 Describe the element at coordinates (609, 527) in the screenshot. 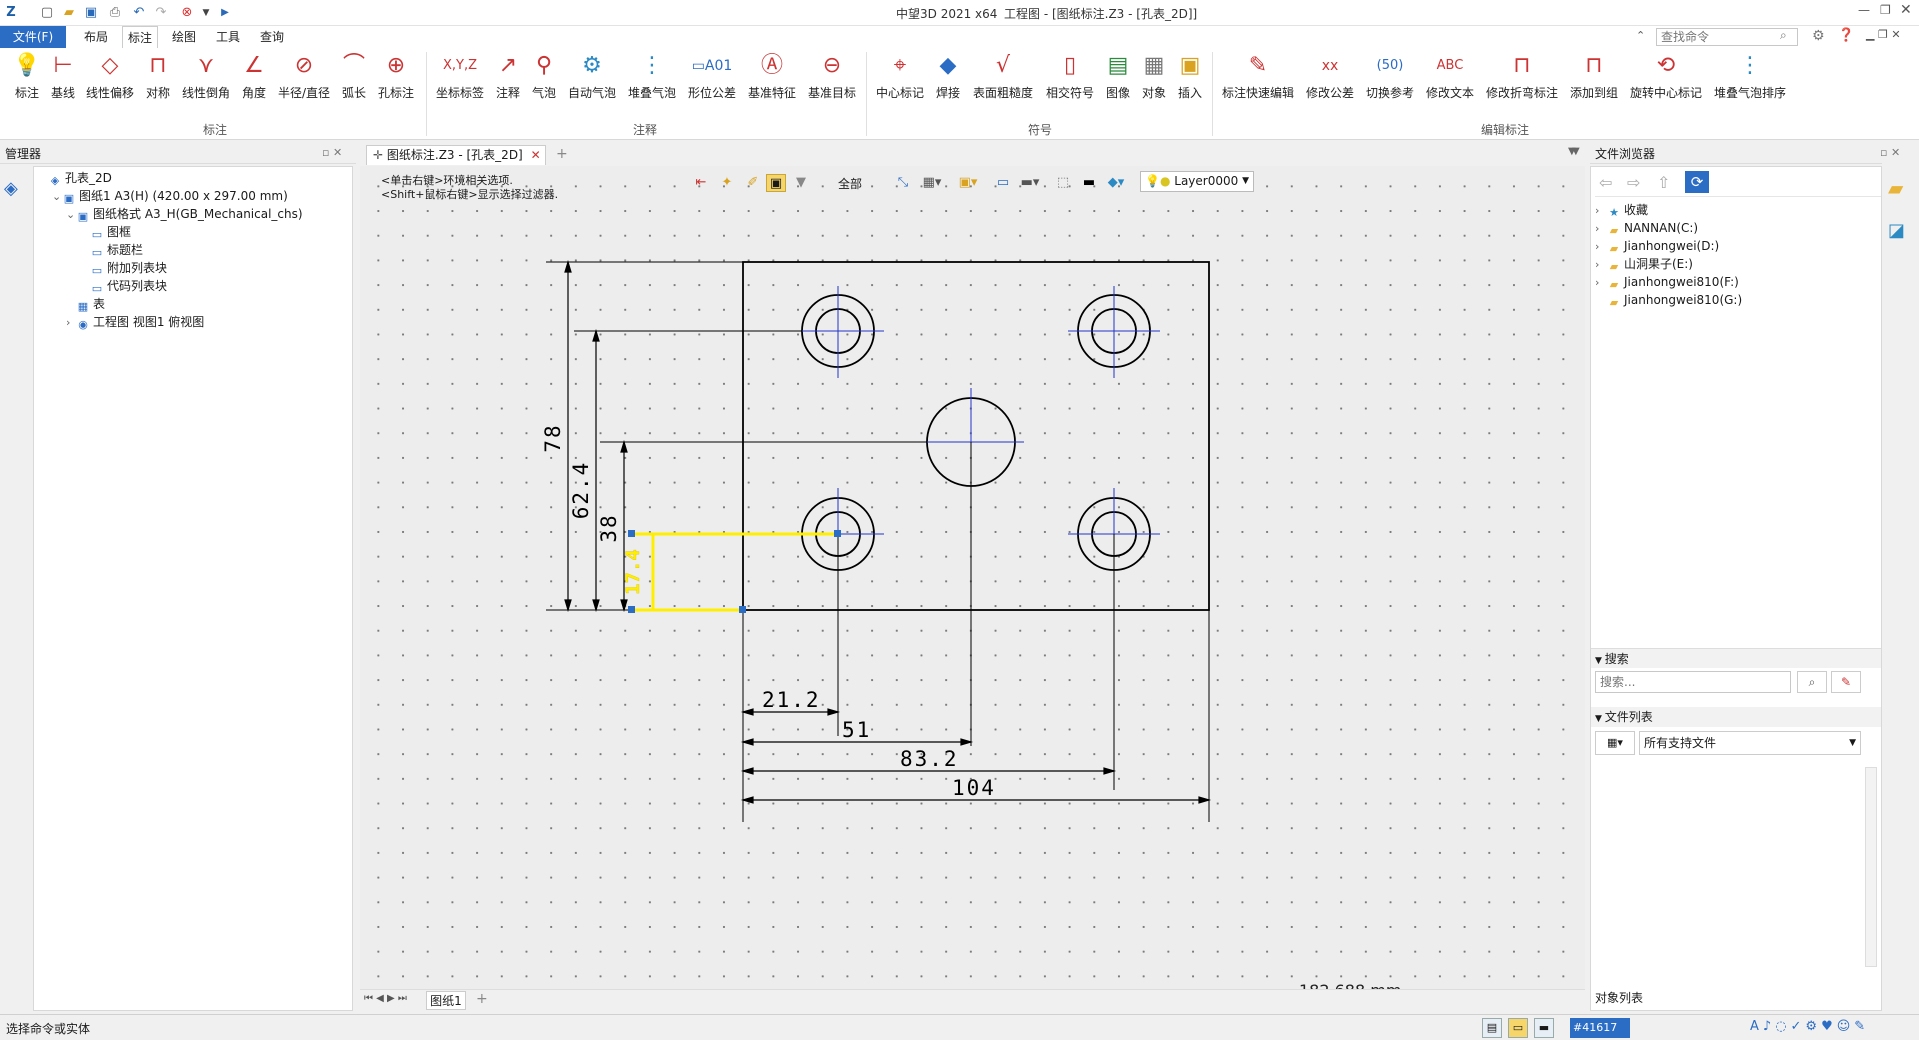

I see `dim-text-38: 38` at that location.